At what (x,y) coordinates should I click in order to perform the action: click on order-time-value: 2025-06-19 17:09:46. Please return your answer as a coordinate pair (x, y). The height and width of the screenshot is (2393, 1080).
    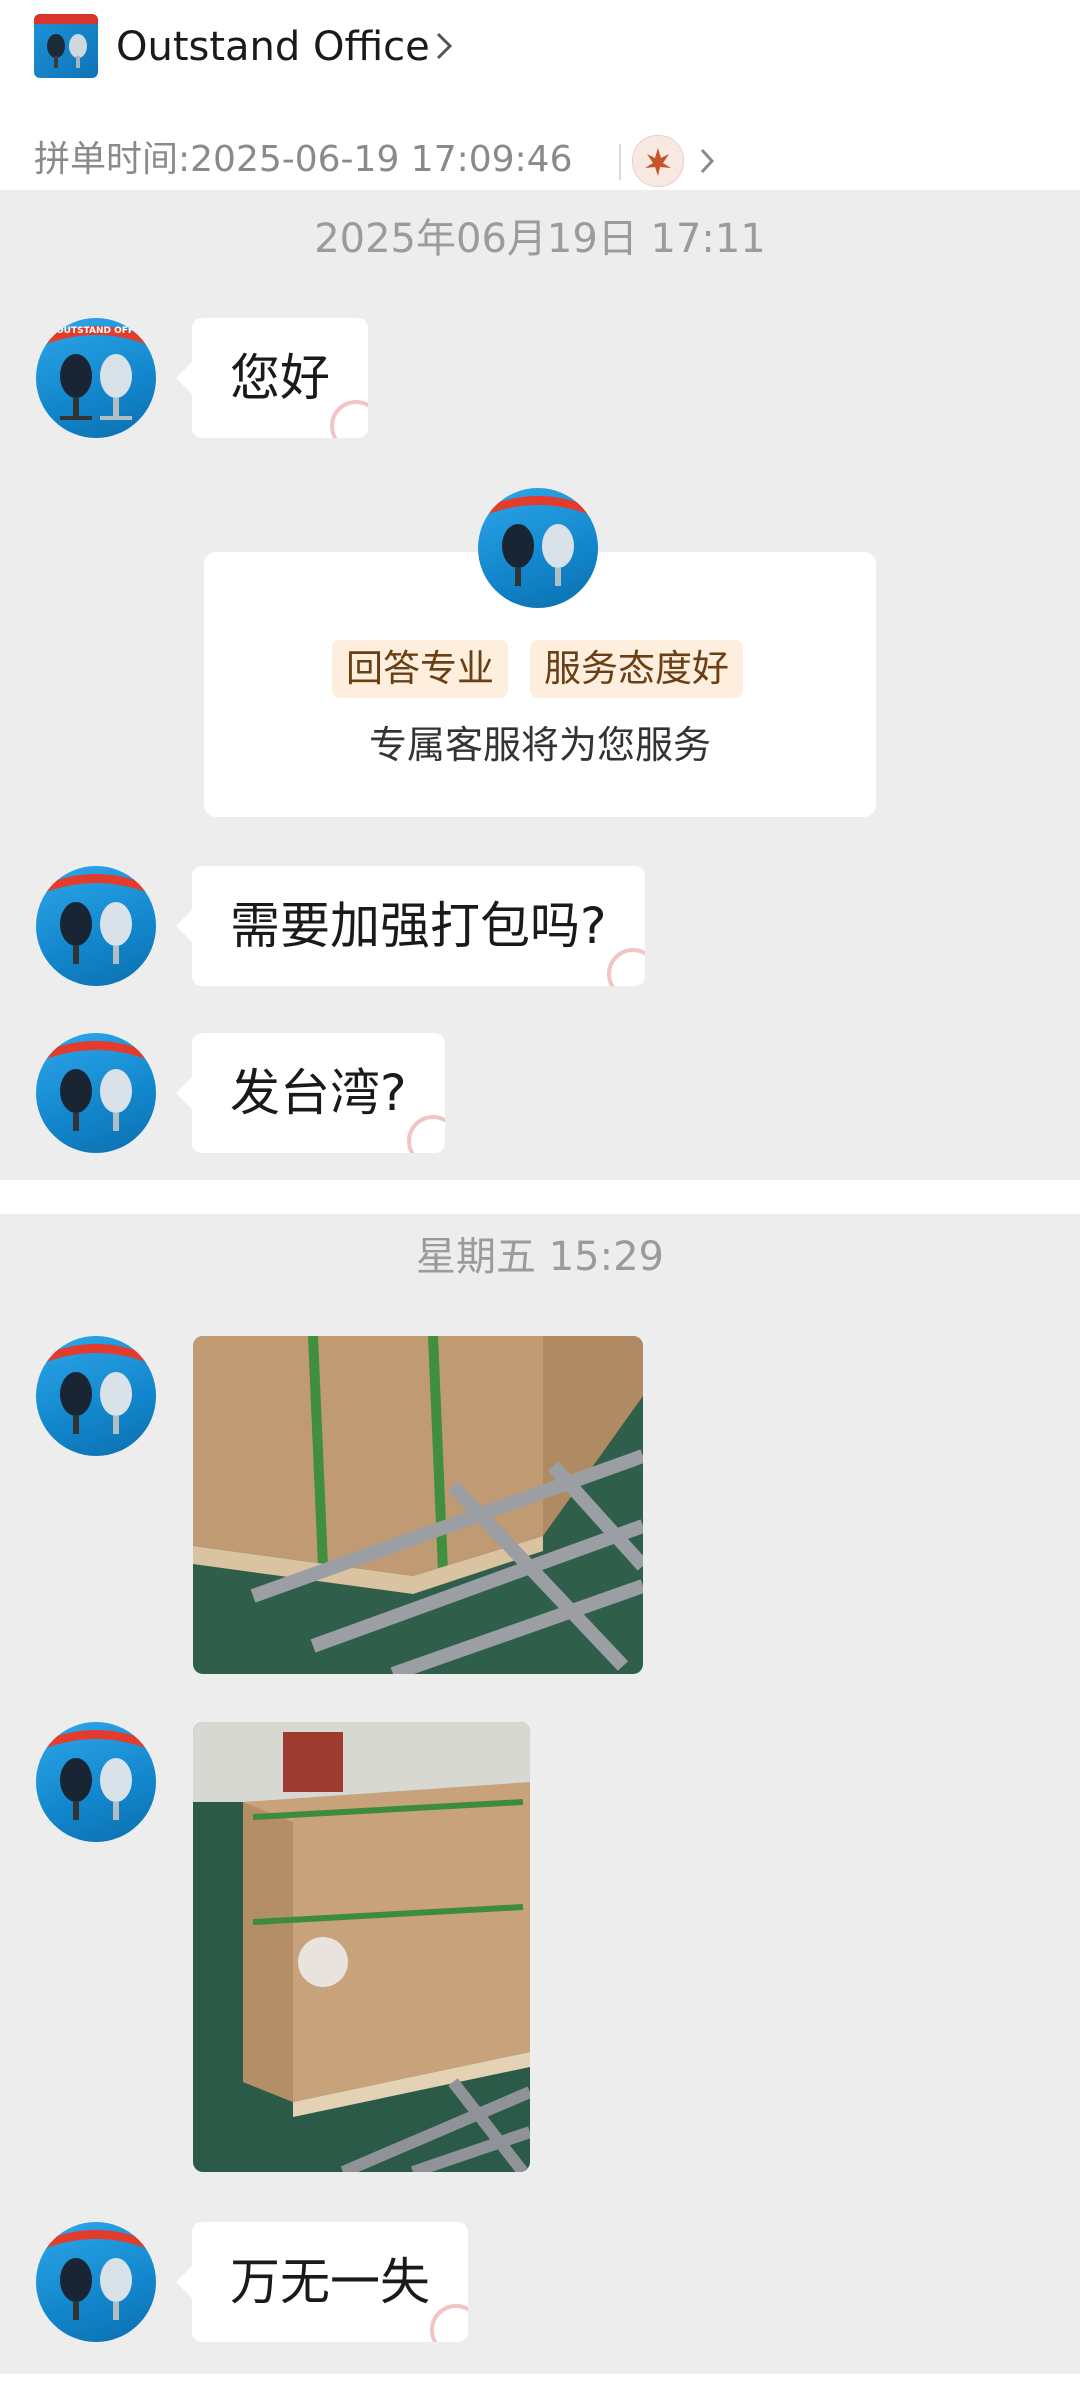
    Looking at the image, I should click on (381, 159).